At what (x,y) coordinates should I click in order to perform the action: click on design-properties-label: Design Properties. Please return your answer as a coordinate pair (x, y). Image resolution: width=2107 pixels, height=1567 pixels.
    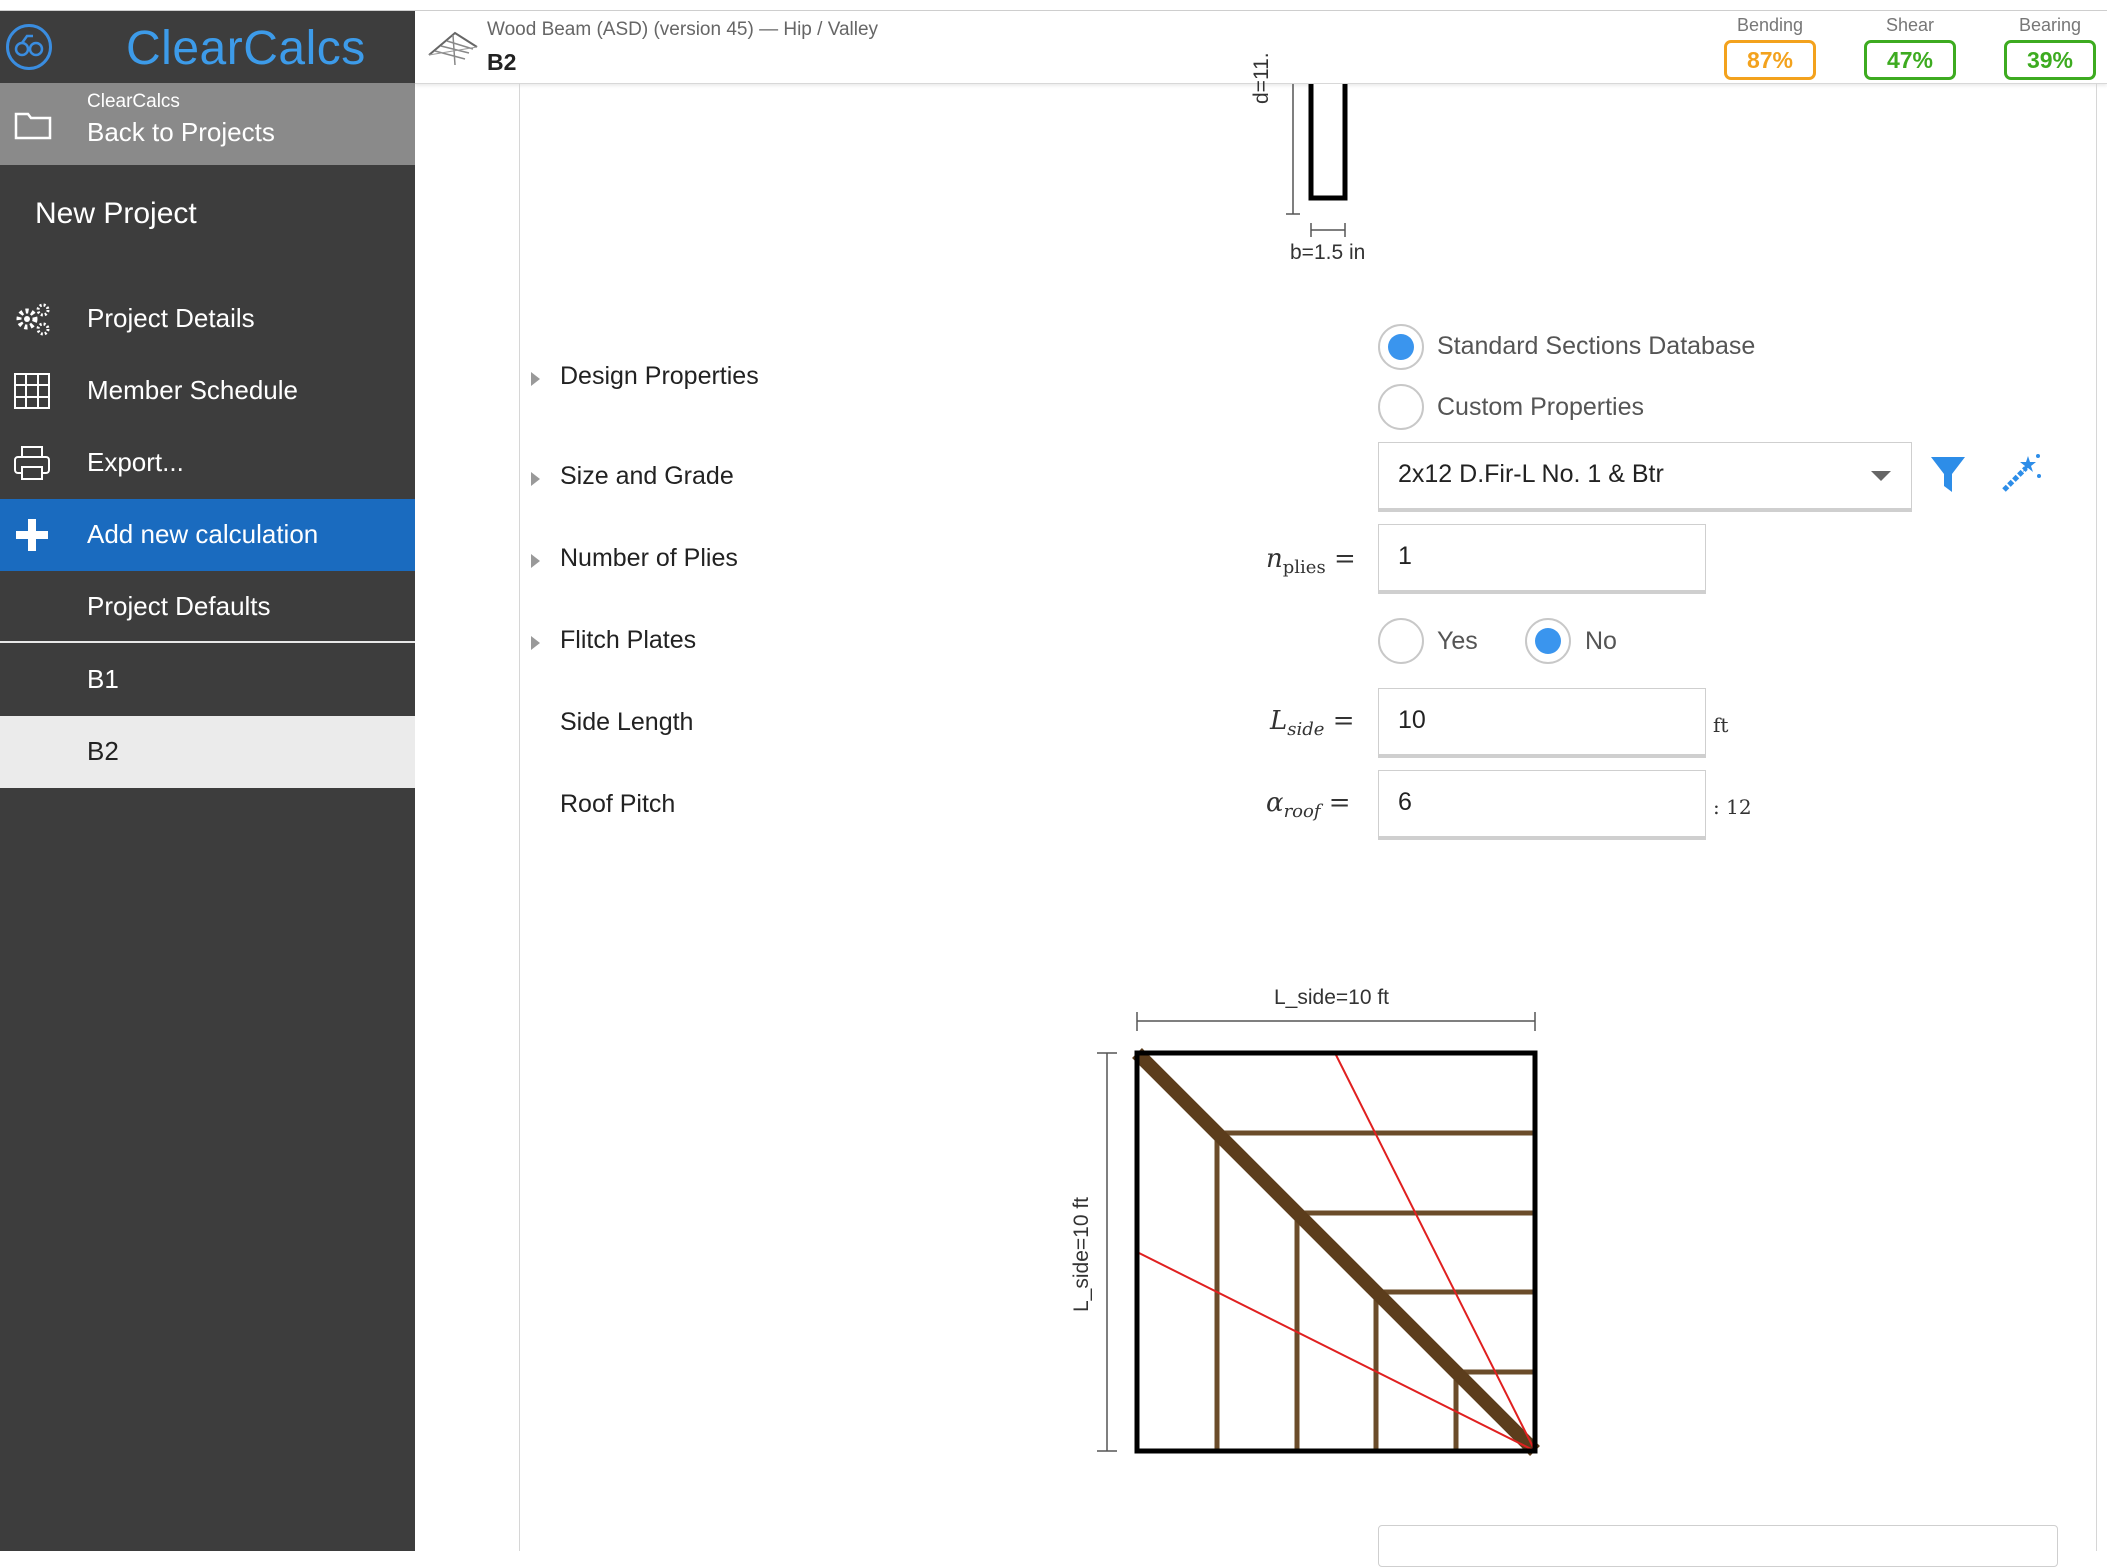
    Looking at the image, I should click on (659, 376).